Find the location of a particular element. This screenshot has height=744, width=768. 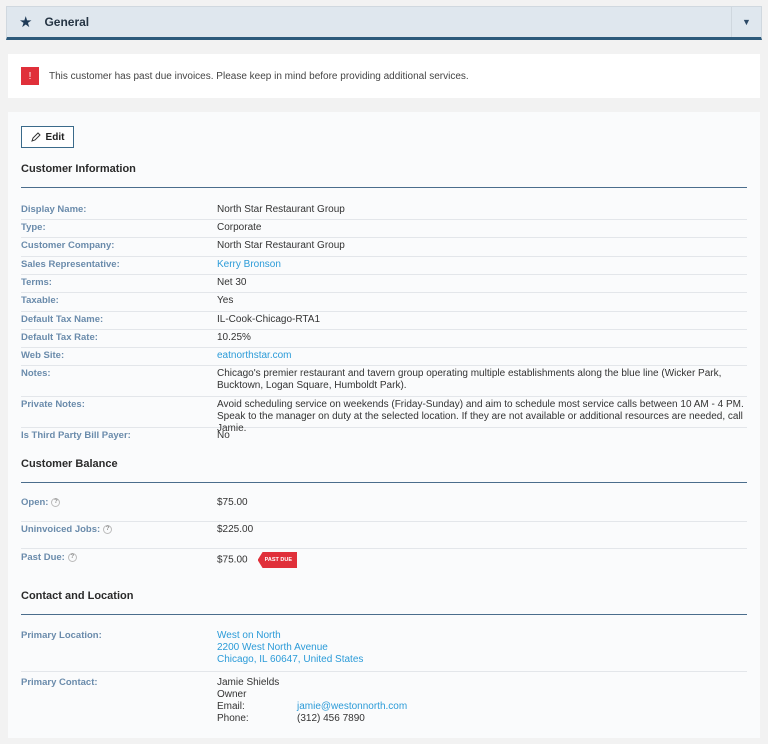

info-row: Sales Representative: Kerry Bronson is located at coordinates (384, 266).